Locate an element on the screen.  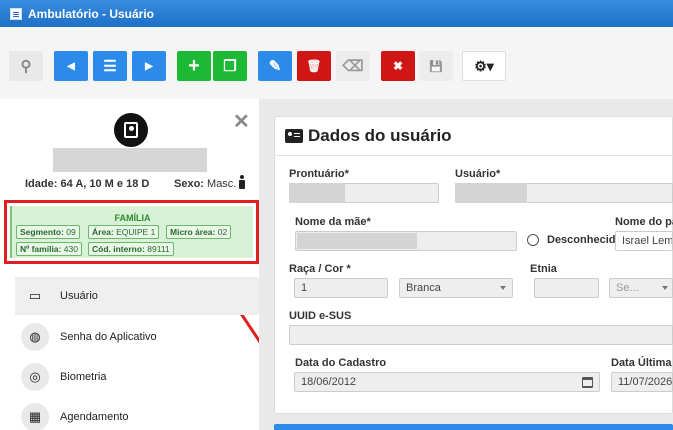
list-icon: ☰ is located at coordinates (110, 66).